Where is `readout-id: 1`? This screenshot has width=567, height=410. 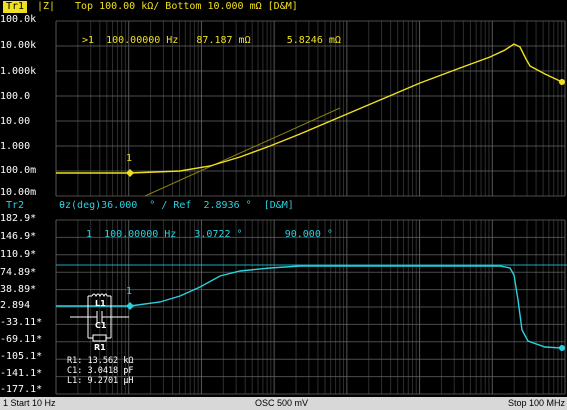
readout-id: 1 is located at coordinates (89, 234).